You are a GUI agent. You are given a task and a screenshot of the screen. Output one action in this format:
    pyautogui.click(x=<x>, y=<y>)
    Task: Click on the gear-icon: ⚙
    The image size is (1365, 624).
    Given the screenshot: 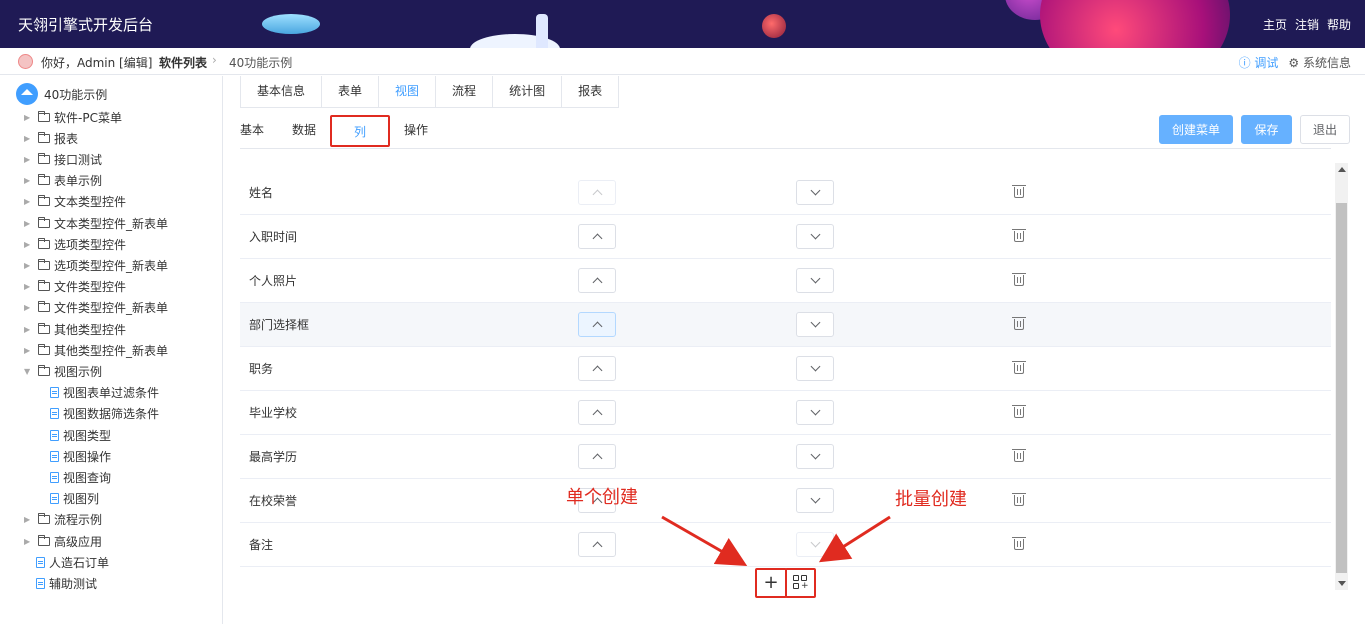 What is the action you would take?
    pyautogui.click(x=1295, y=63)
    